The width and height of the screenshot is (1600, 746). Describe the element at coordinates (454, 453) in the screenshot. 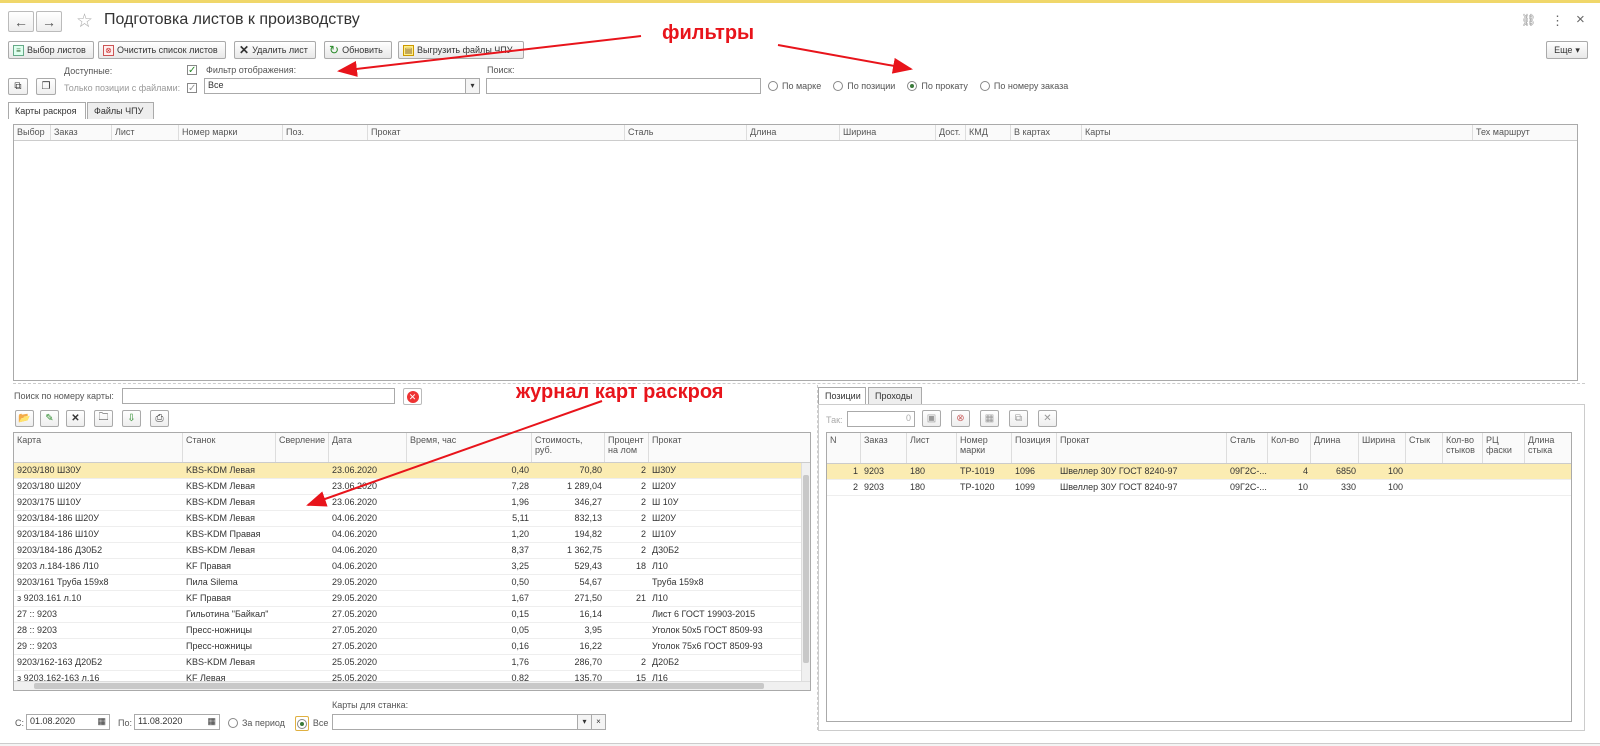

I see `annotation-arrow-journal` at that location.